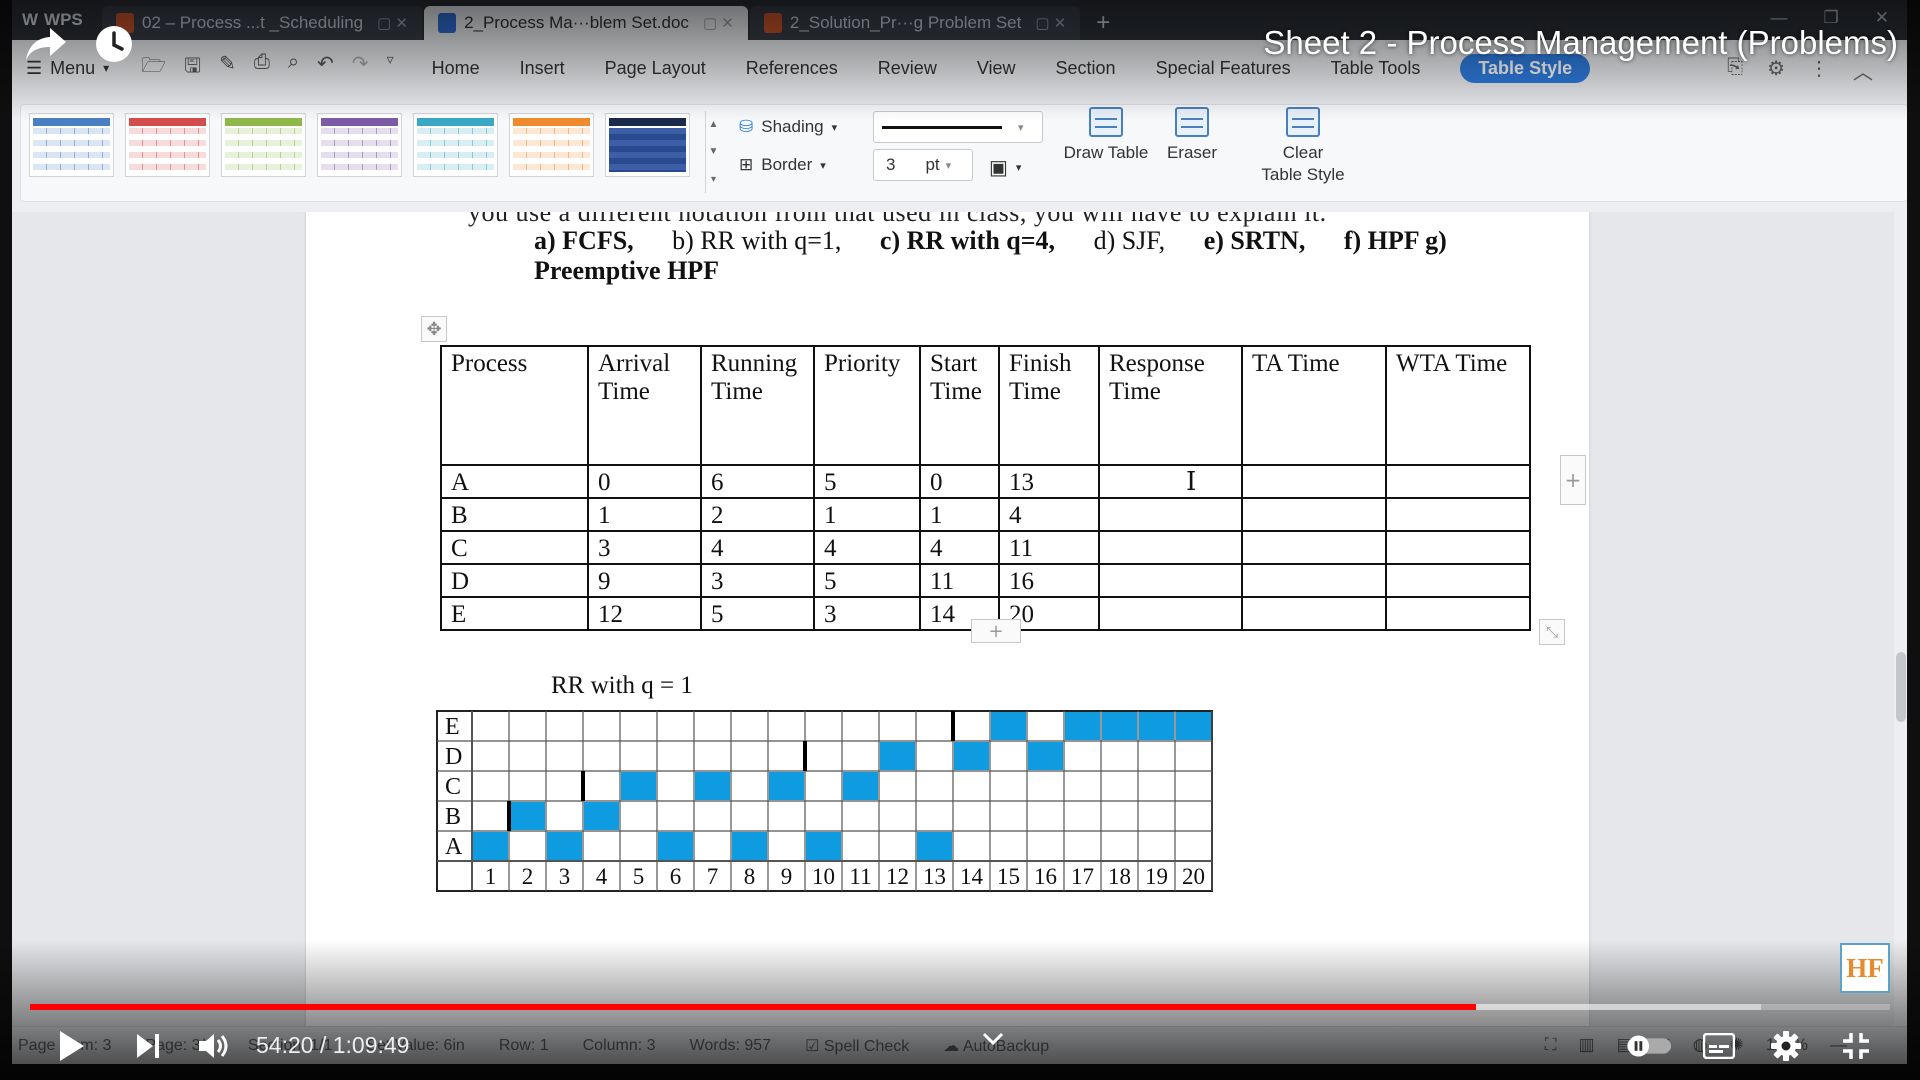 This screenshot has width=1920, height=1080. Describe the element at coordinates (514, 481) in the screenshot. I see `table-cell: A` at that location.